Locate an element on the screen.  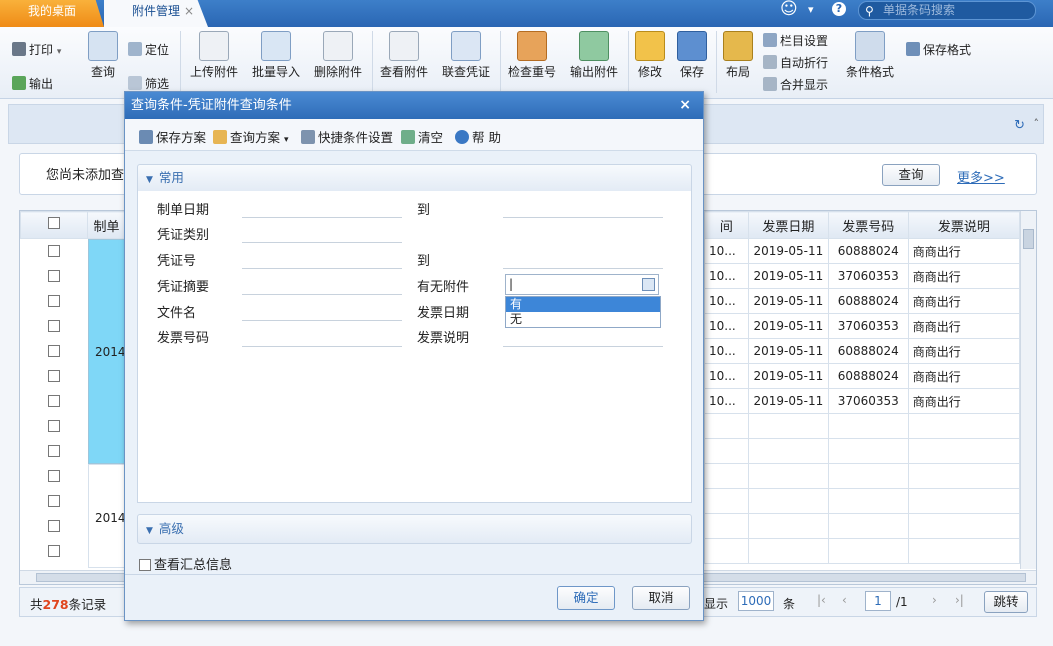
clear-button: 清空 is located at coordinates (422, 136).